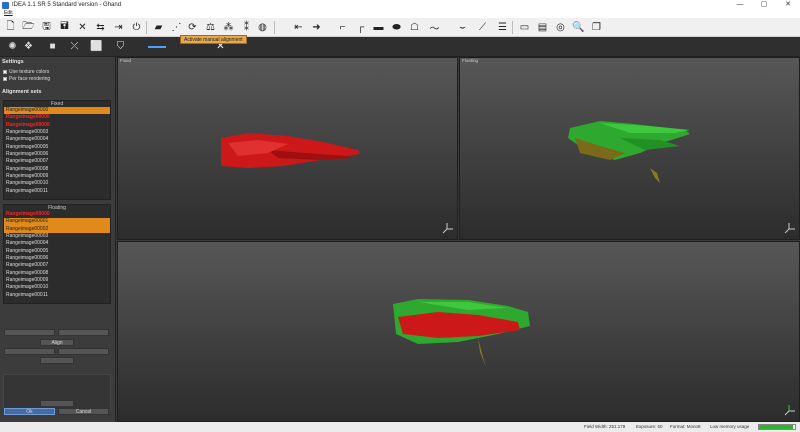 Image resolution: width=800 pixels, height=432 pixels. What do you see at coordinates (228, 27) in the screenshot?
I see `points-icon: ⁂` at bounding box center [228, 27].